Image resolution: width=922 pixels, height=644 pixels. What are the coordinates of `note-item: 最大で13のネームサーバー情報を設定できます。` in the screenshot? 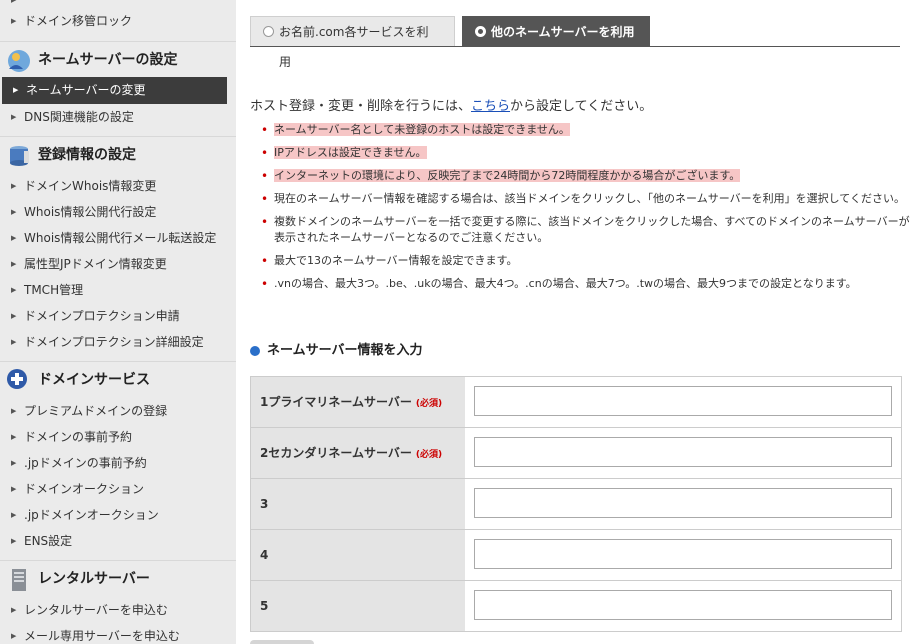 It's located at (587, 261).